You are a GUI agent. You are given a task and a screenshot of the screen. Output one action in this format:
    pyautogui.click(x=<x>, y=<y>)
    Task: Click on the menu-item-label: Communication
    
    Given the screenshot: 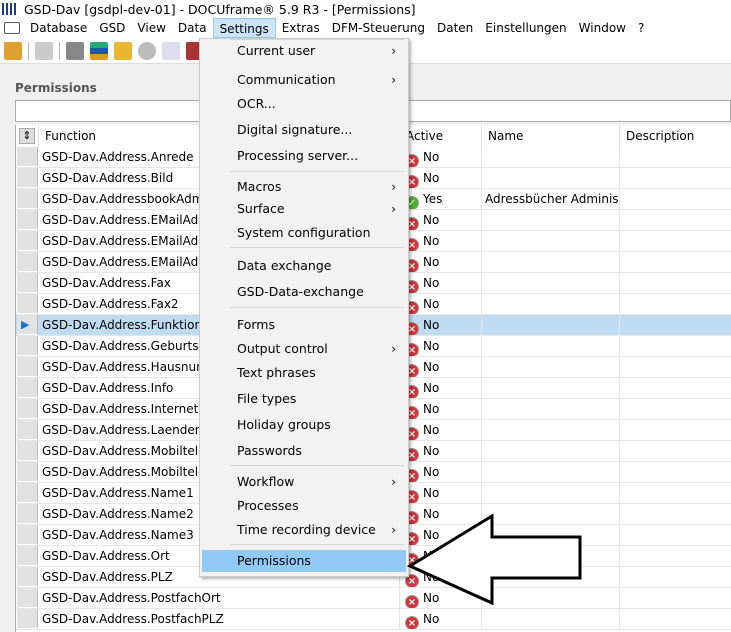 What is the action you would take?
    pyautogui.click(x=286, y=79)
    